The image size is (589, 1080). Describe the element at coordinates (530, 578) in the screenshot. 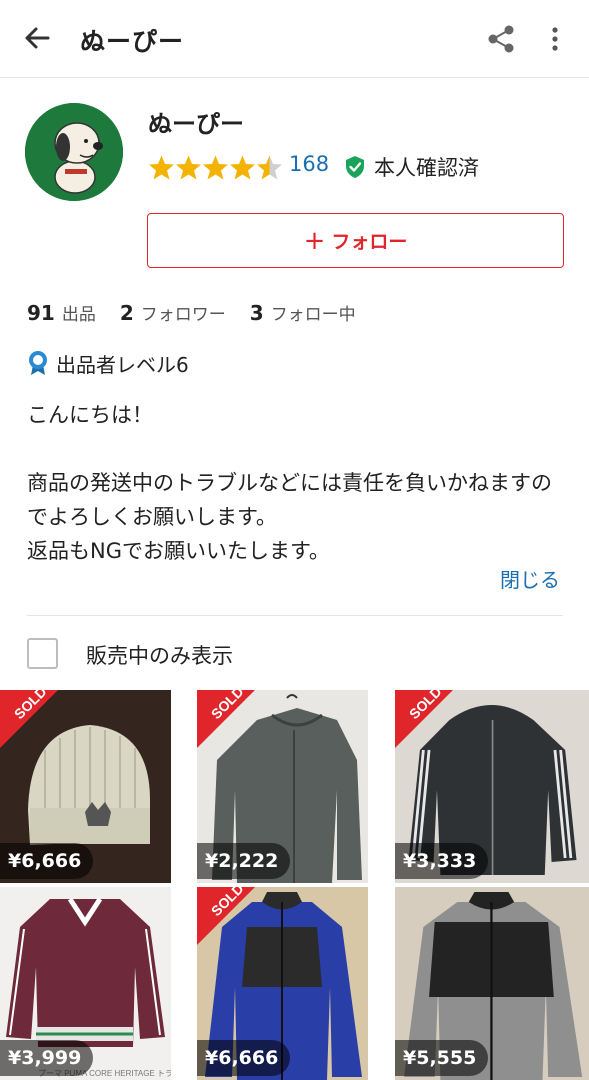

I see `close-bio-link: 閉じる` at that location.